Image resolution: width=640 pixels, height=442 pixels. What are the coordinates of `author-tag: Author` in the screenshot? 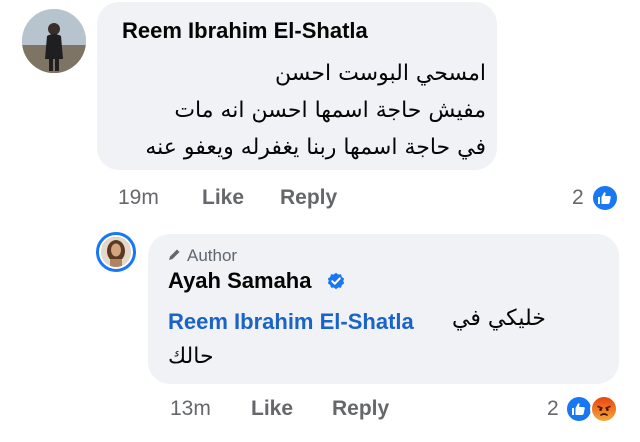 It's located at (202, 256).